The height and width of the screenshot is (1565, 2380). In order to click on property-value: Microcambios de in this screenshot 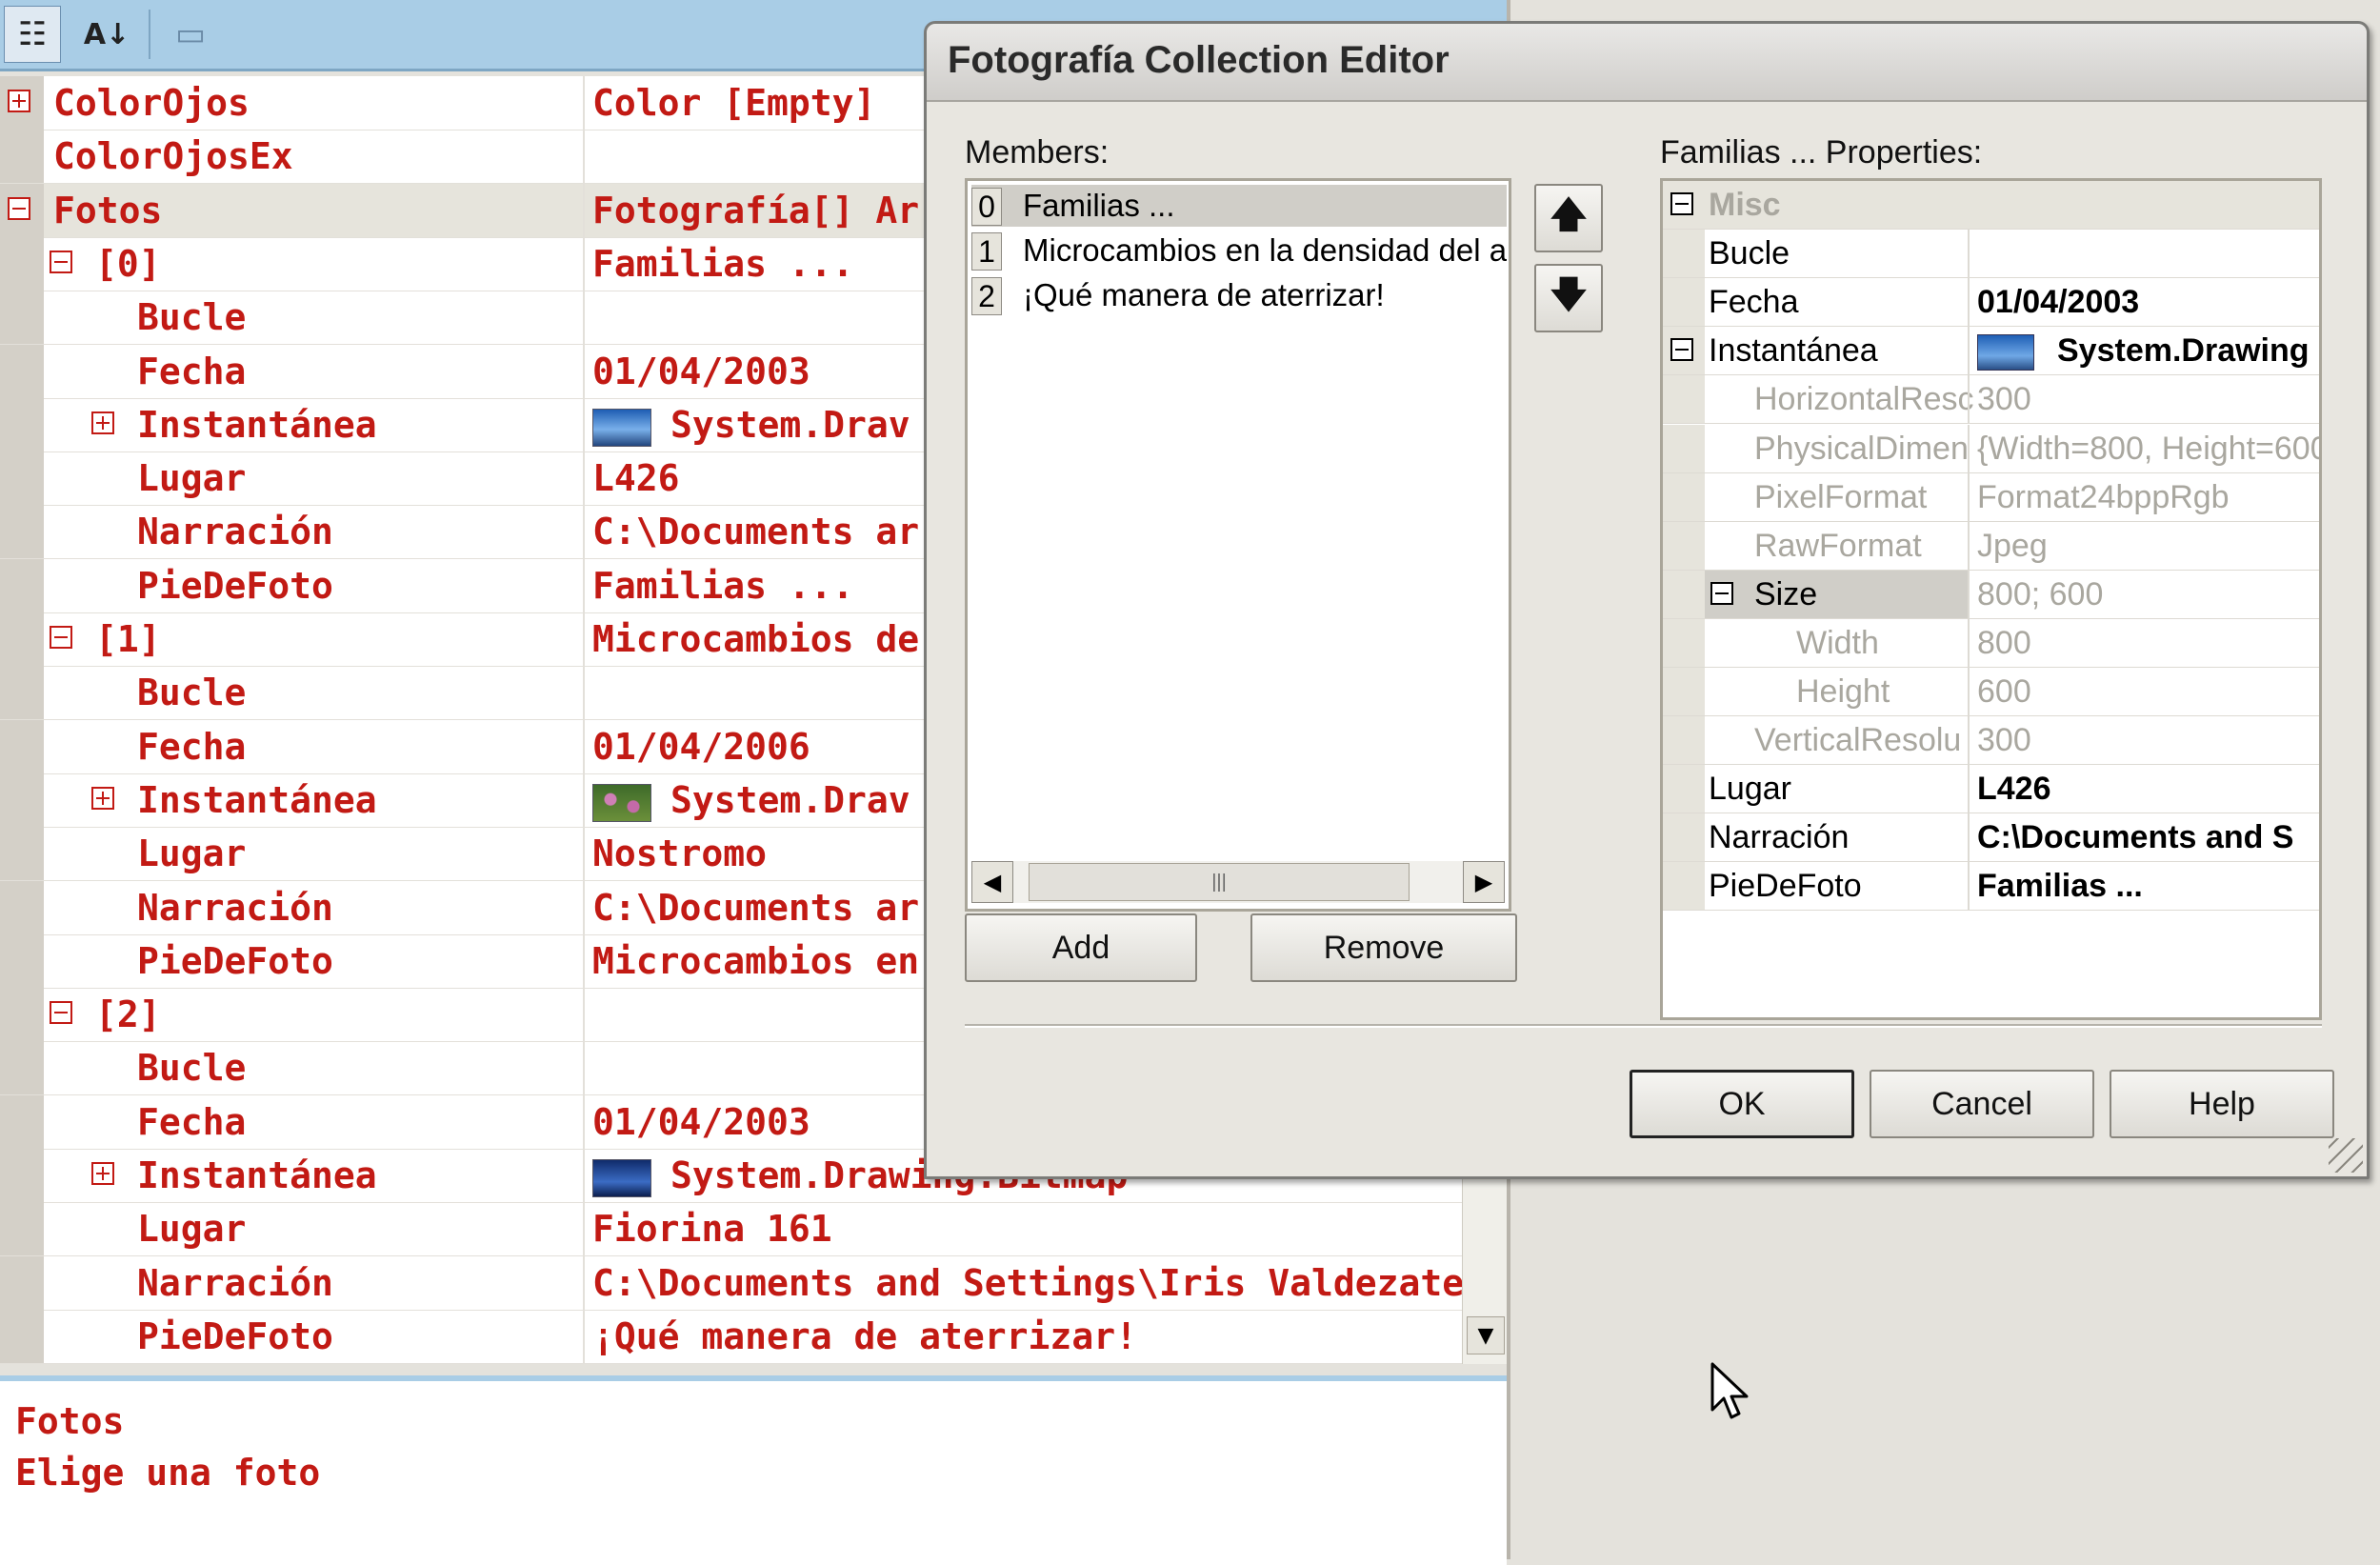, I will do `click(755, 639)`.